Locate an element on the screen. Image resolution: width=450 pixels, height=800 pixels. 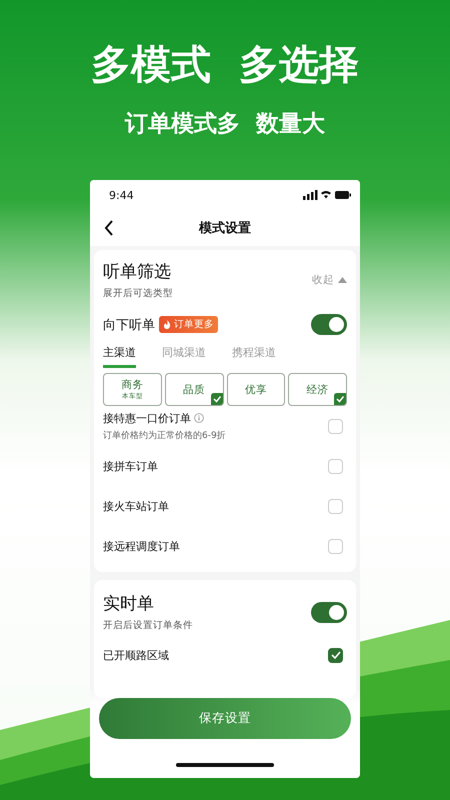
info-icon is located at coordinates (199, 418).